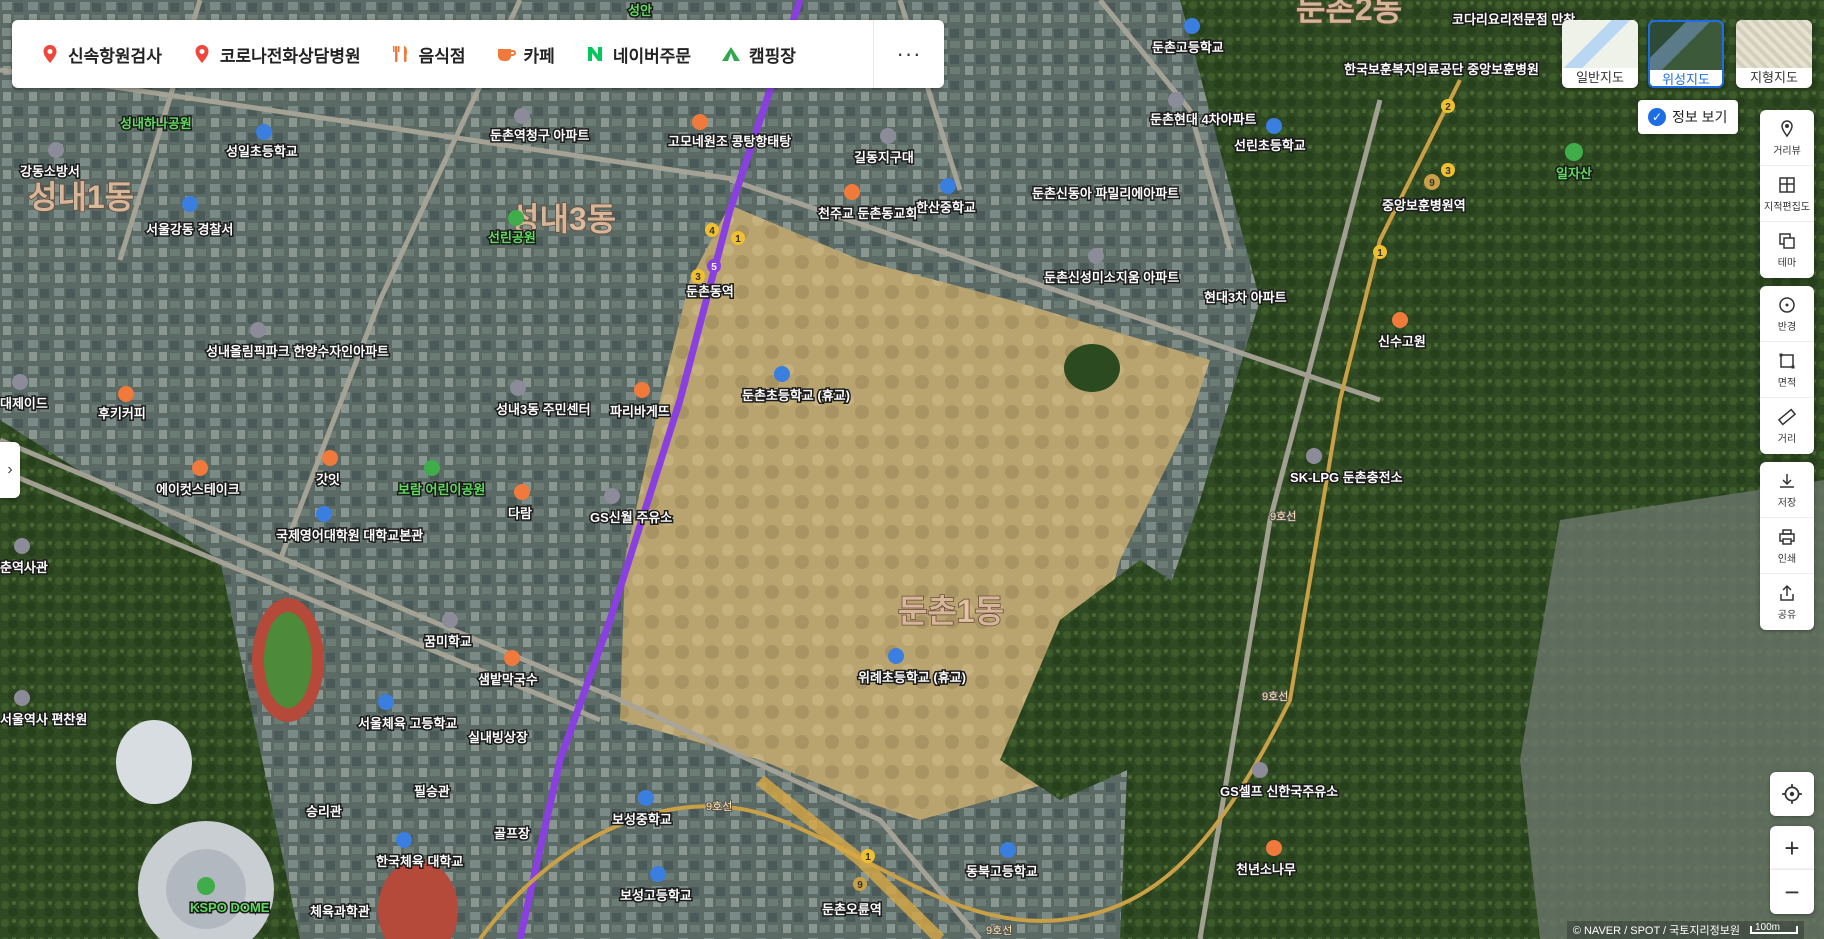 This screenshot has height=939, width=1824. Describe the element at coordinates (540, 136) in the screenshot. I see `poi-label: 둔촌역청구 아파트` at that location.